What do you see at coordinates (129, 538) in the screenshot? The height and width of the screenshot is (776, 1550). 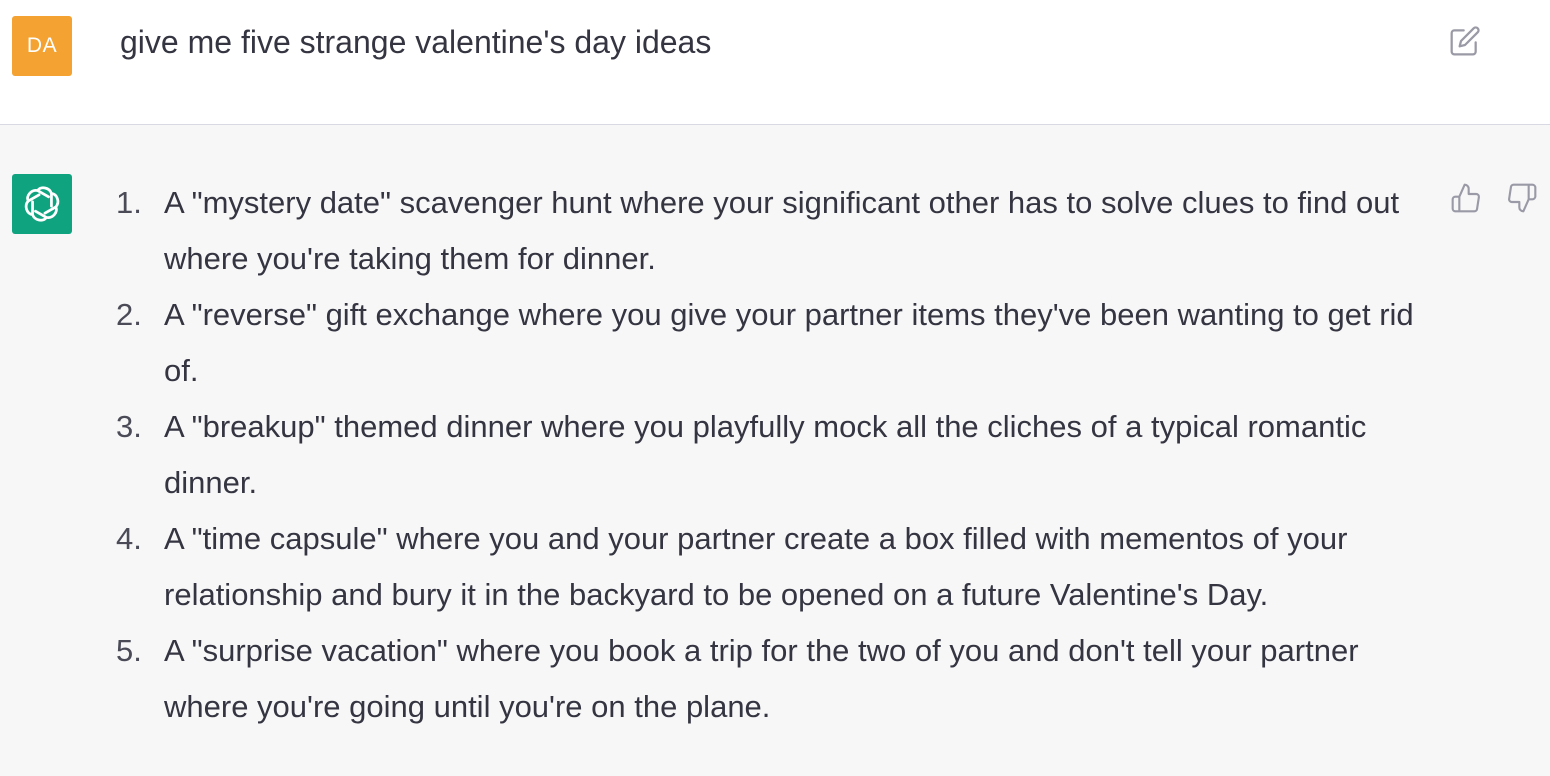 I see `list-item-number: 4.` at bounding box center [129, 538].